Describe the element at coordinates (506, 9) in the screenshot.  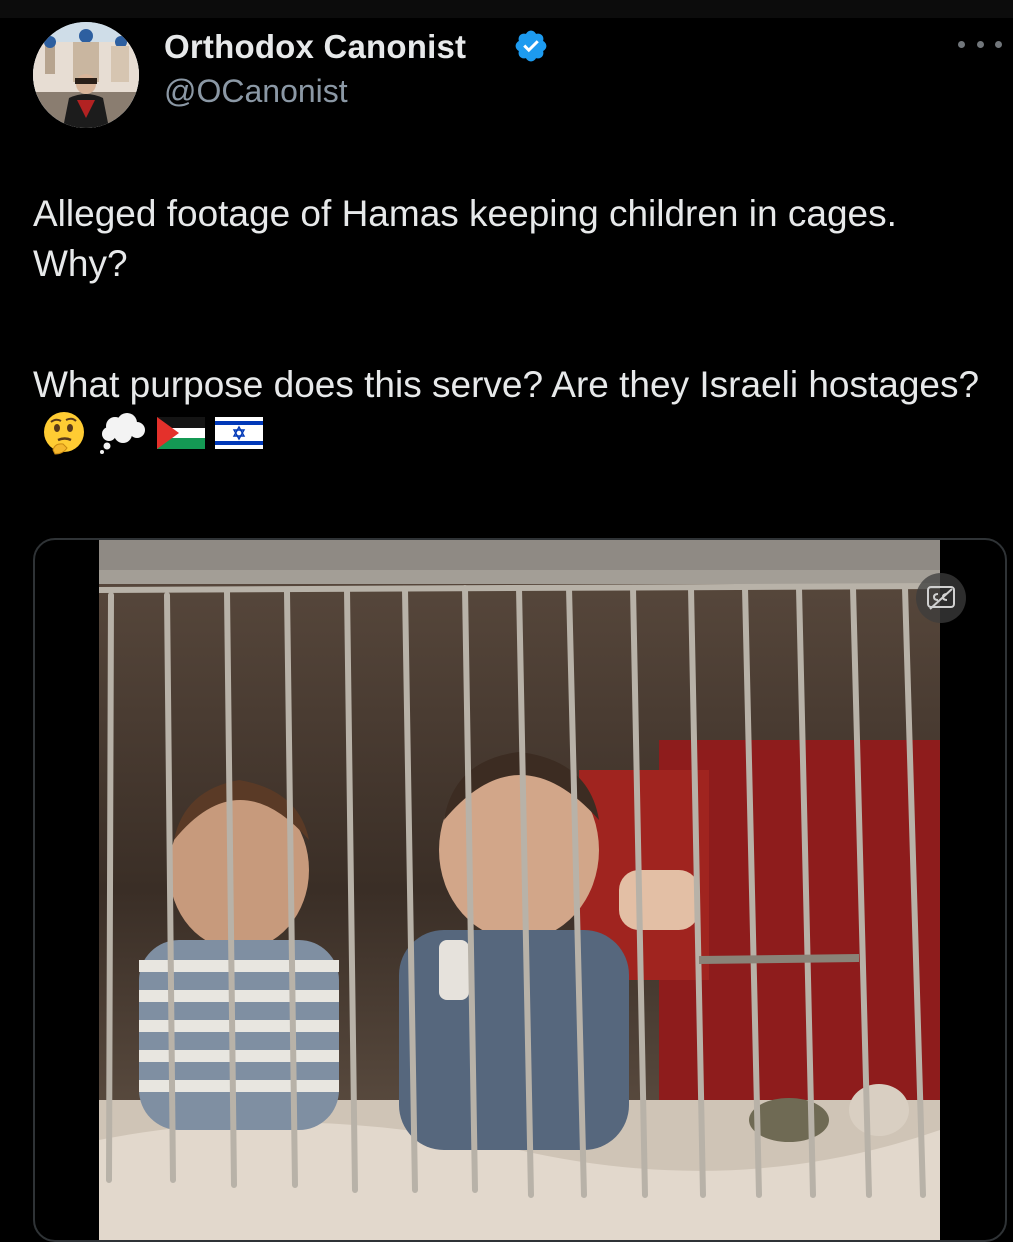
I see `top-strip` at that location.